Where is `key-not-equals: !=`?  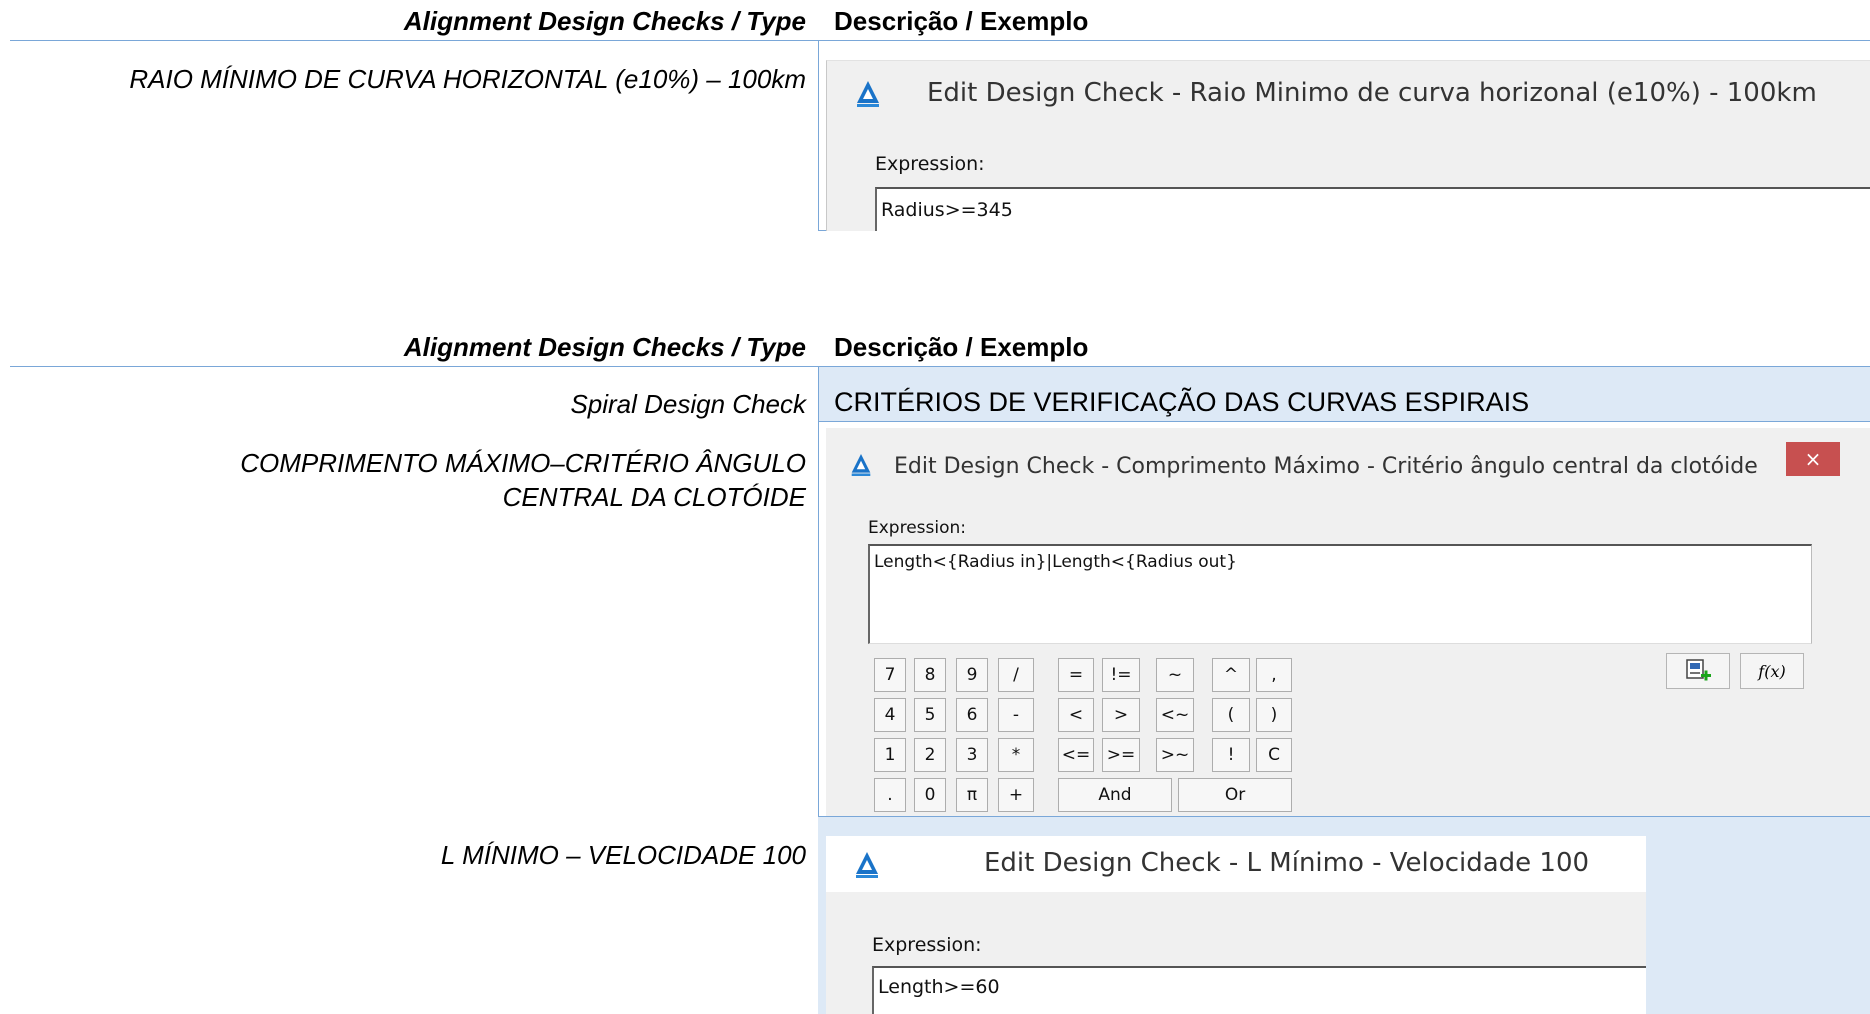
key-not-equals: != is located at coordinates (1121, 675).